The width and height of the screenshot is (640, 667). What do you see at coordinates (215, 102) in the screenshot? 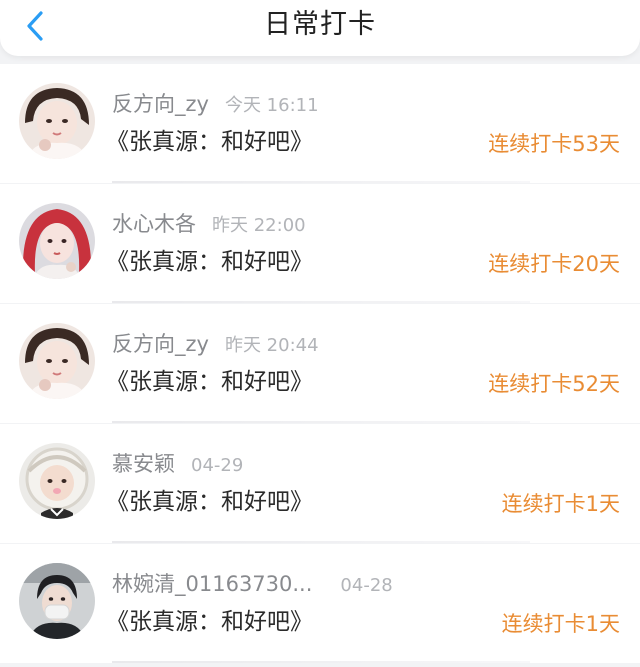
I see `name-row: 反方向_zy 今天 16:11` at bounding box center [215, 102].